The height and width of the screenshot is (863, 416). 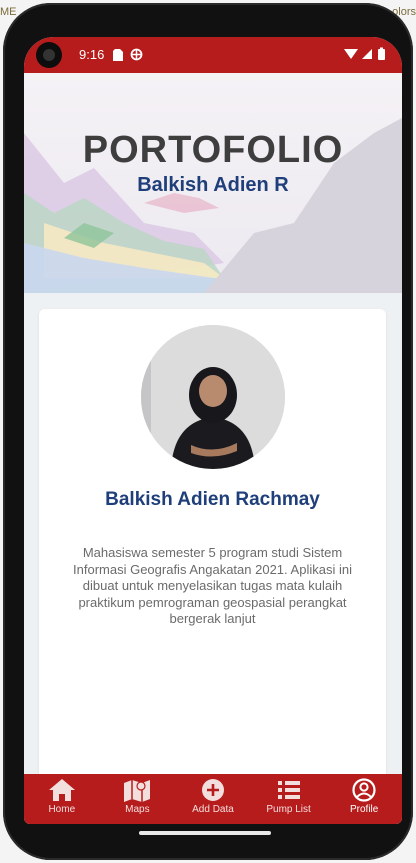 I want to click on nav-item-profile: Profile, so click(x=364, y=799).